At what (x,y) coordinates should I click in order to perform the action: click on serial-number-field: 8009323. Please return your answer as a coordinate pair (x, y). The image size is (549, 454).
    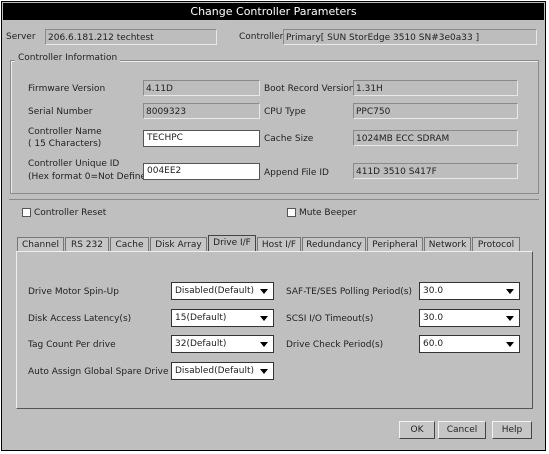
    Looking at the image, I should click on (201, 111).